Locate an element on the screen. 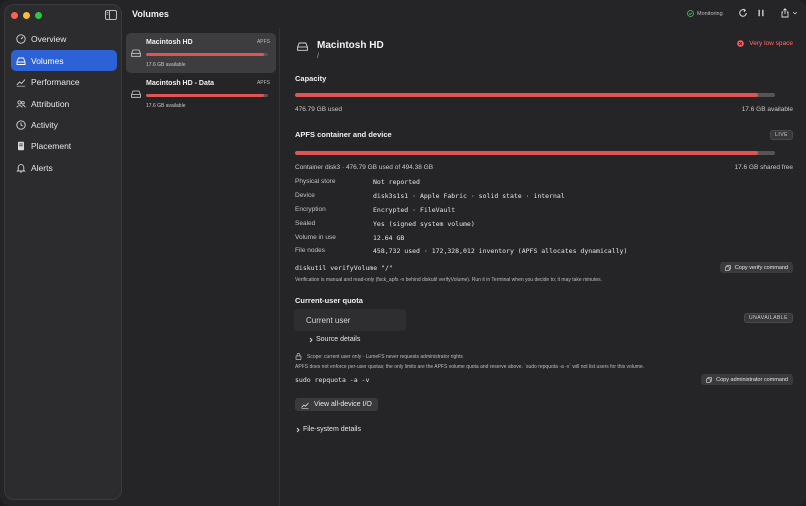 This screenshot has height=506, width=806. io-button-label: View all-device I/O is located at coordinates (343, 404).